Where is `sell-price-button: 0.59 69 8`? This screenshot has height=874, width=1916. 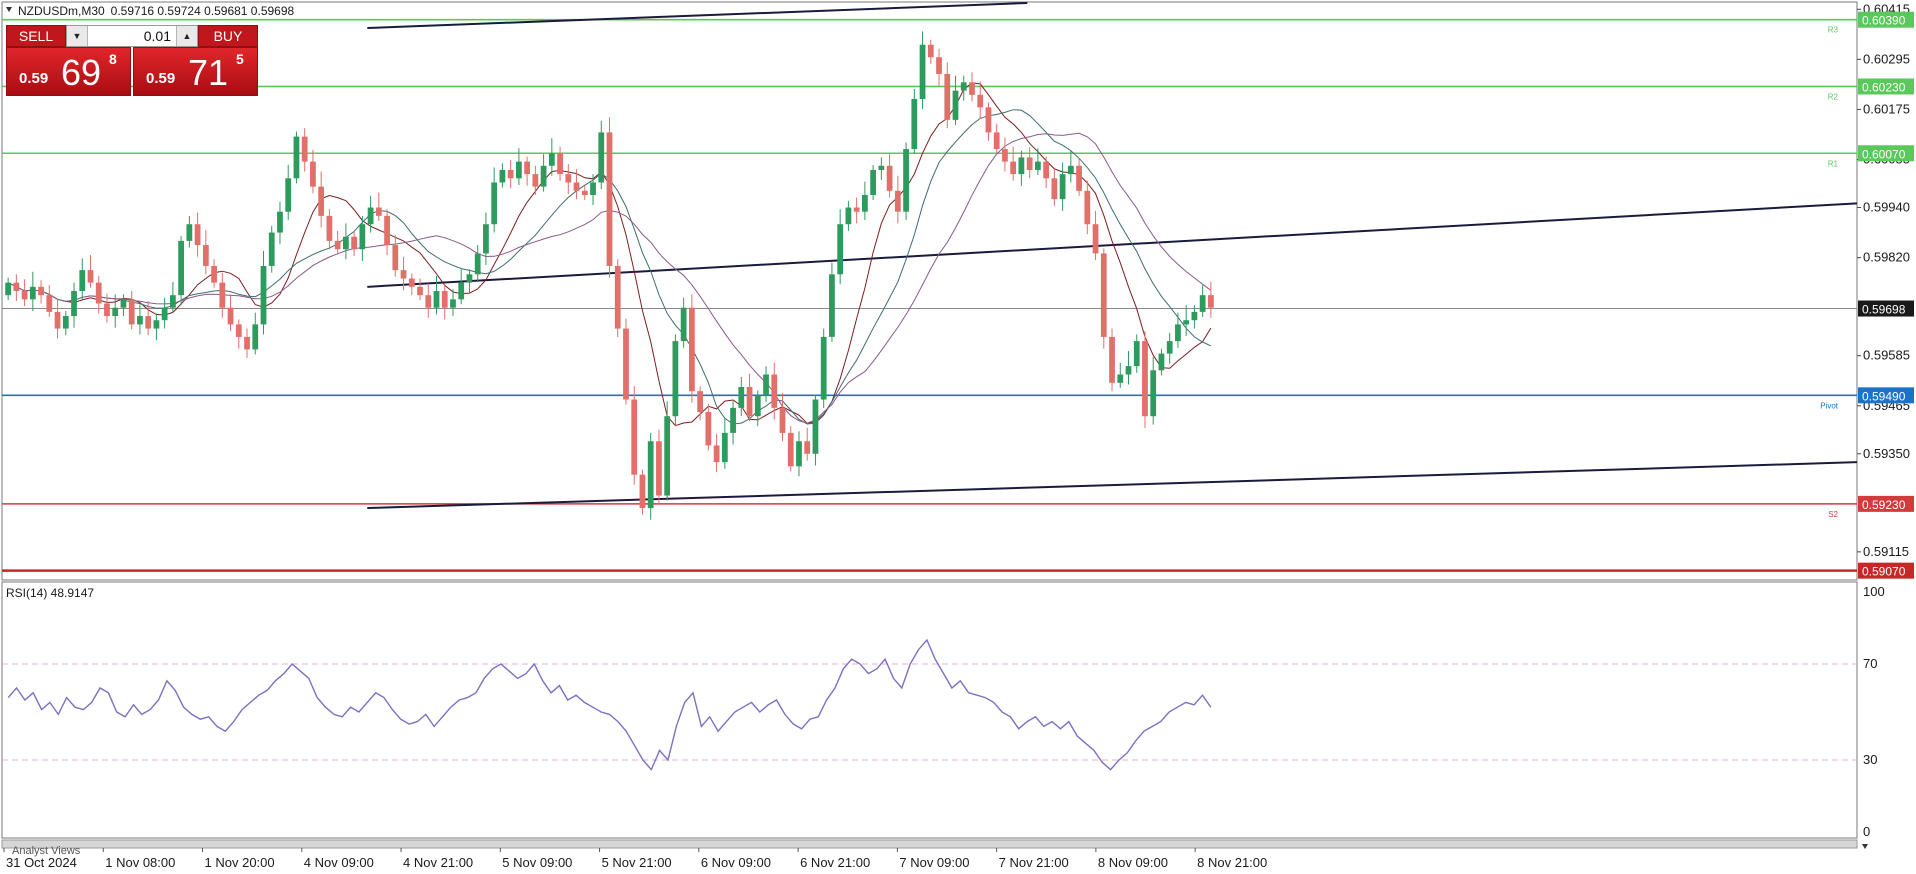 sell-price-button: 0.59 69 8 is located at coordinates (68, 71).